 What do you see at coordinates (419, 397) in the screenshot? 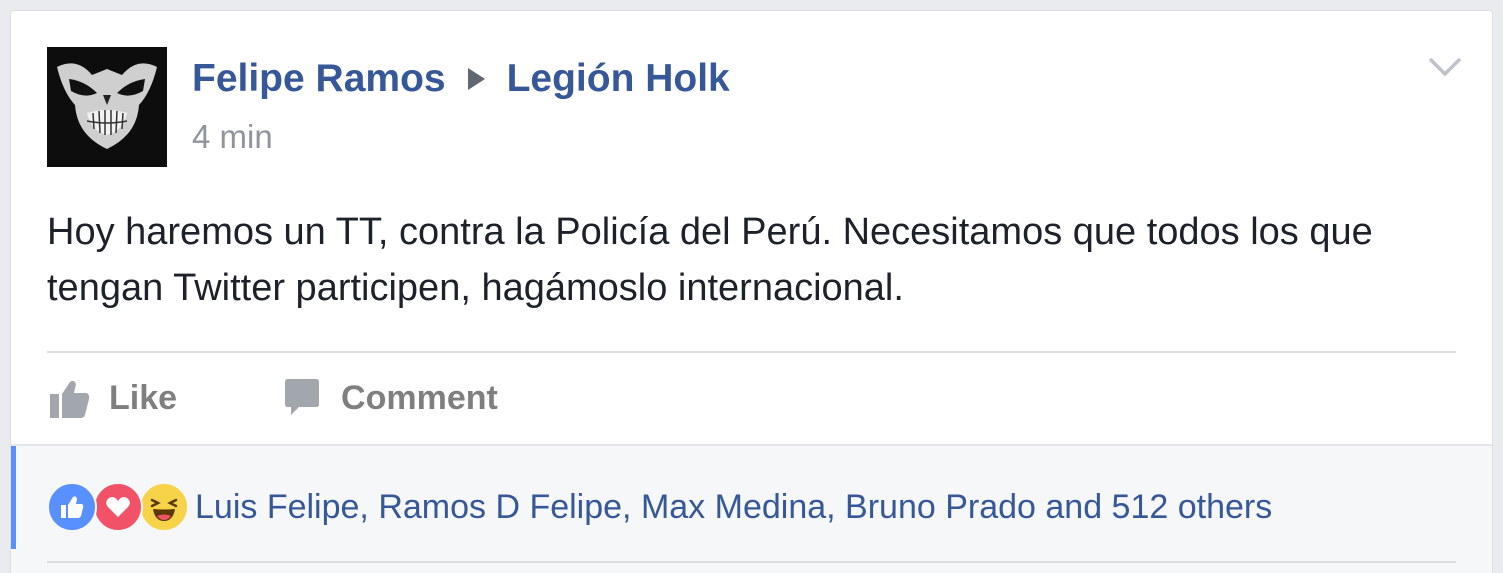
I see `comment-label: Comment` at bounding box center [419, 397].